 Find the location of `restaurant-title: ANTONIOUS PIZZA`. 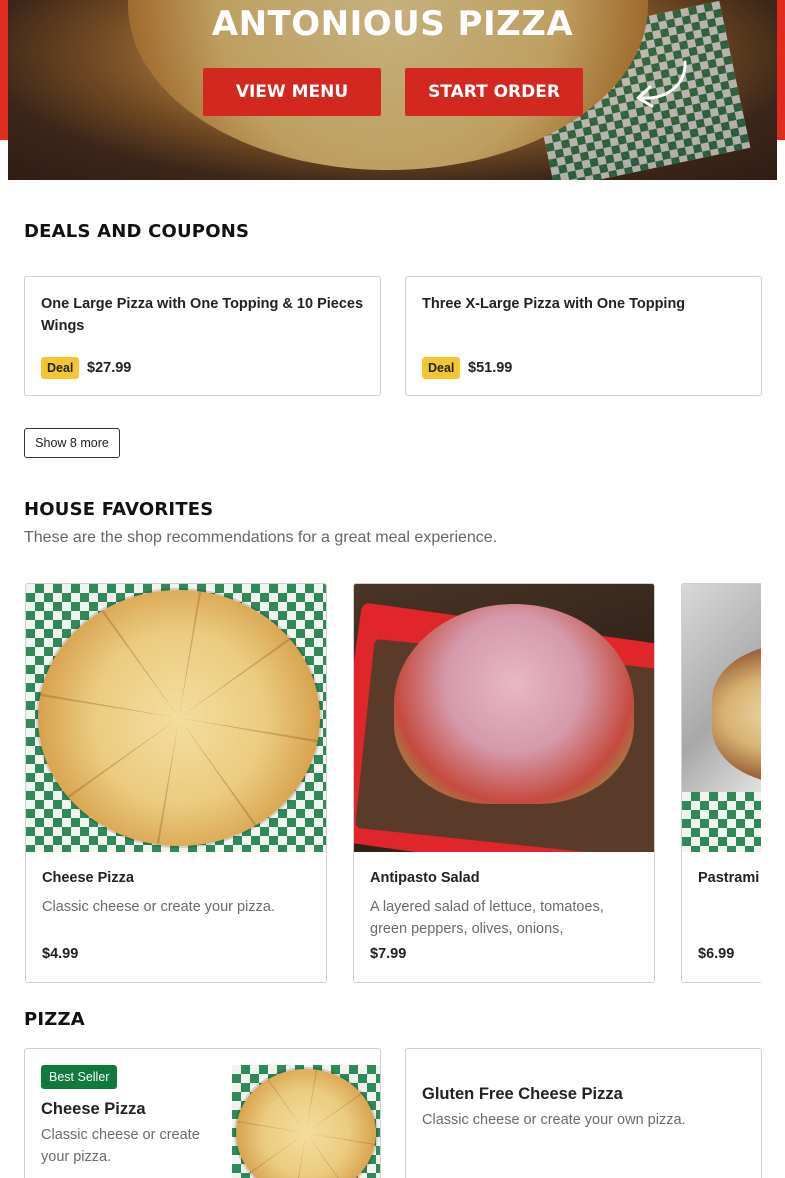

restaurant-title: ANTONIOUS PIZZA is located at coordinates (392, 24).